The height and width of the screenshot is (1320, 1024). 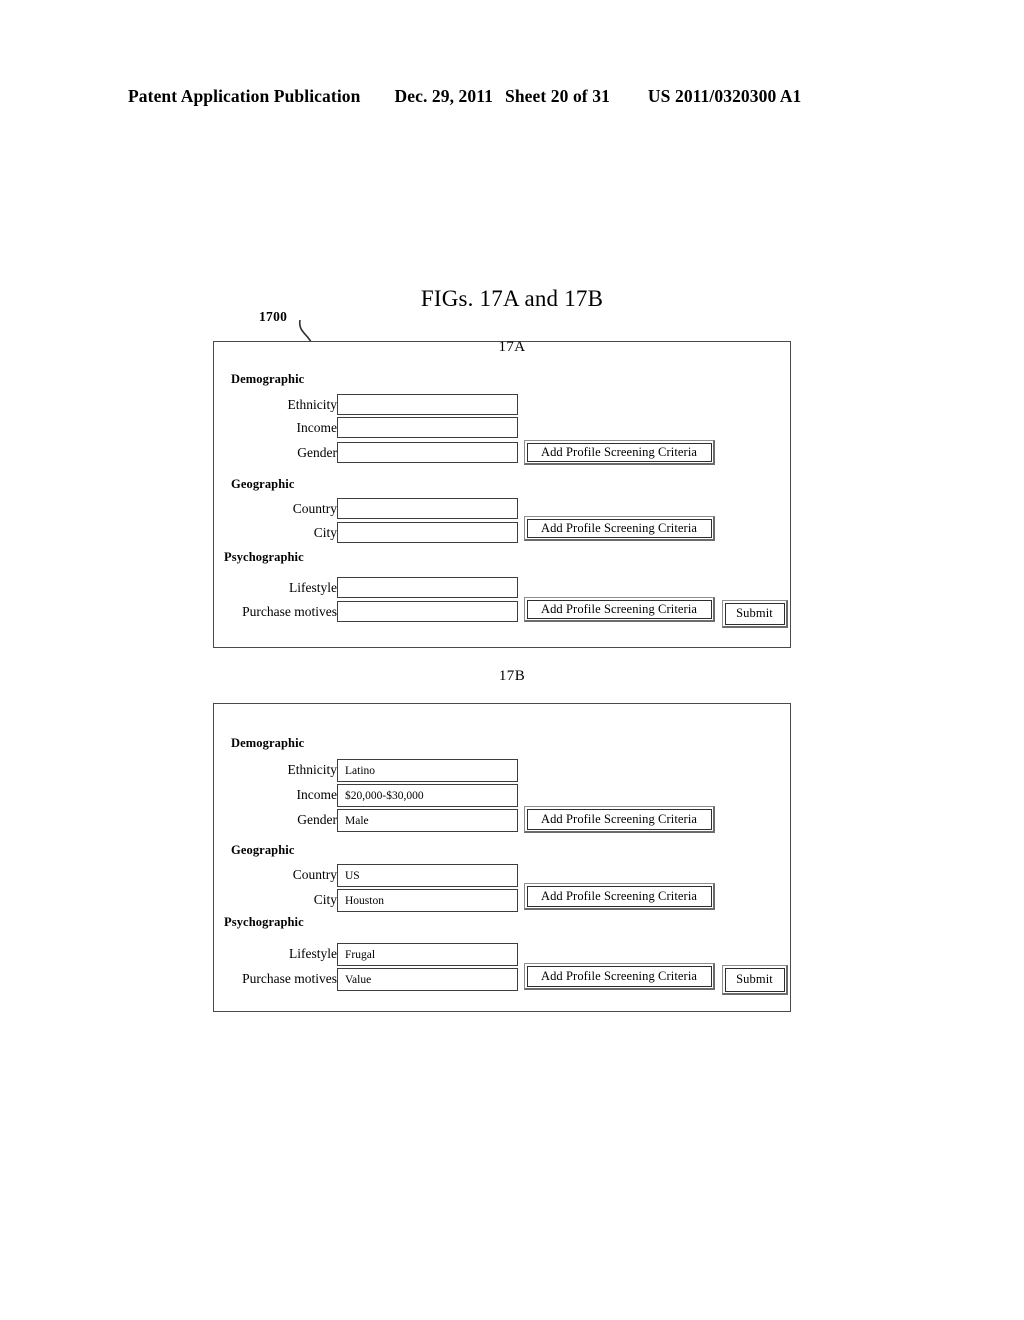 What do you see at coordinates (427, 427) in the screenshot?
I see `input-income` at bounding box center [427, 427].